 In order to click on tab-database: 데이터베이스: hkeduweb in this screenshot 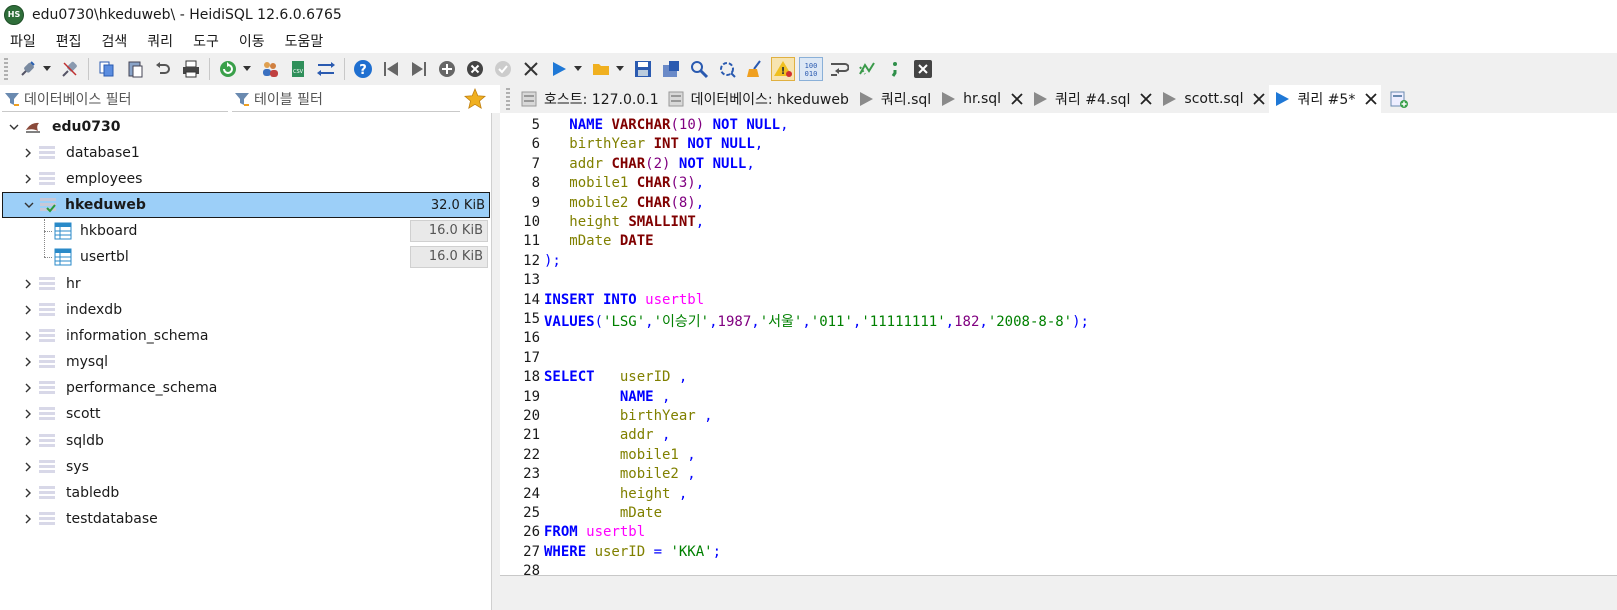, I will do `click(758, 99)`.